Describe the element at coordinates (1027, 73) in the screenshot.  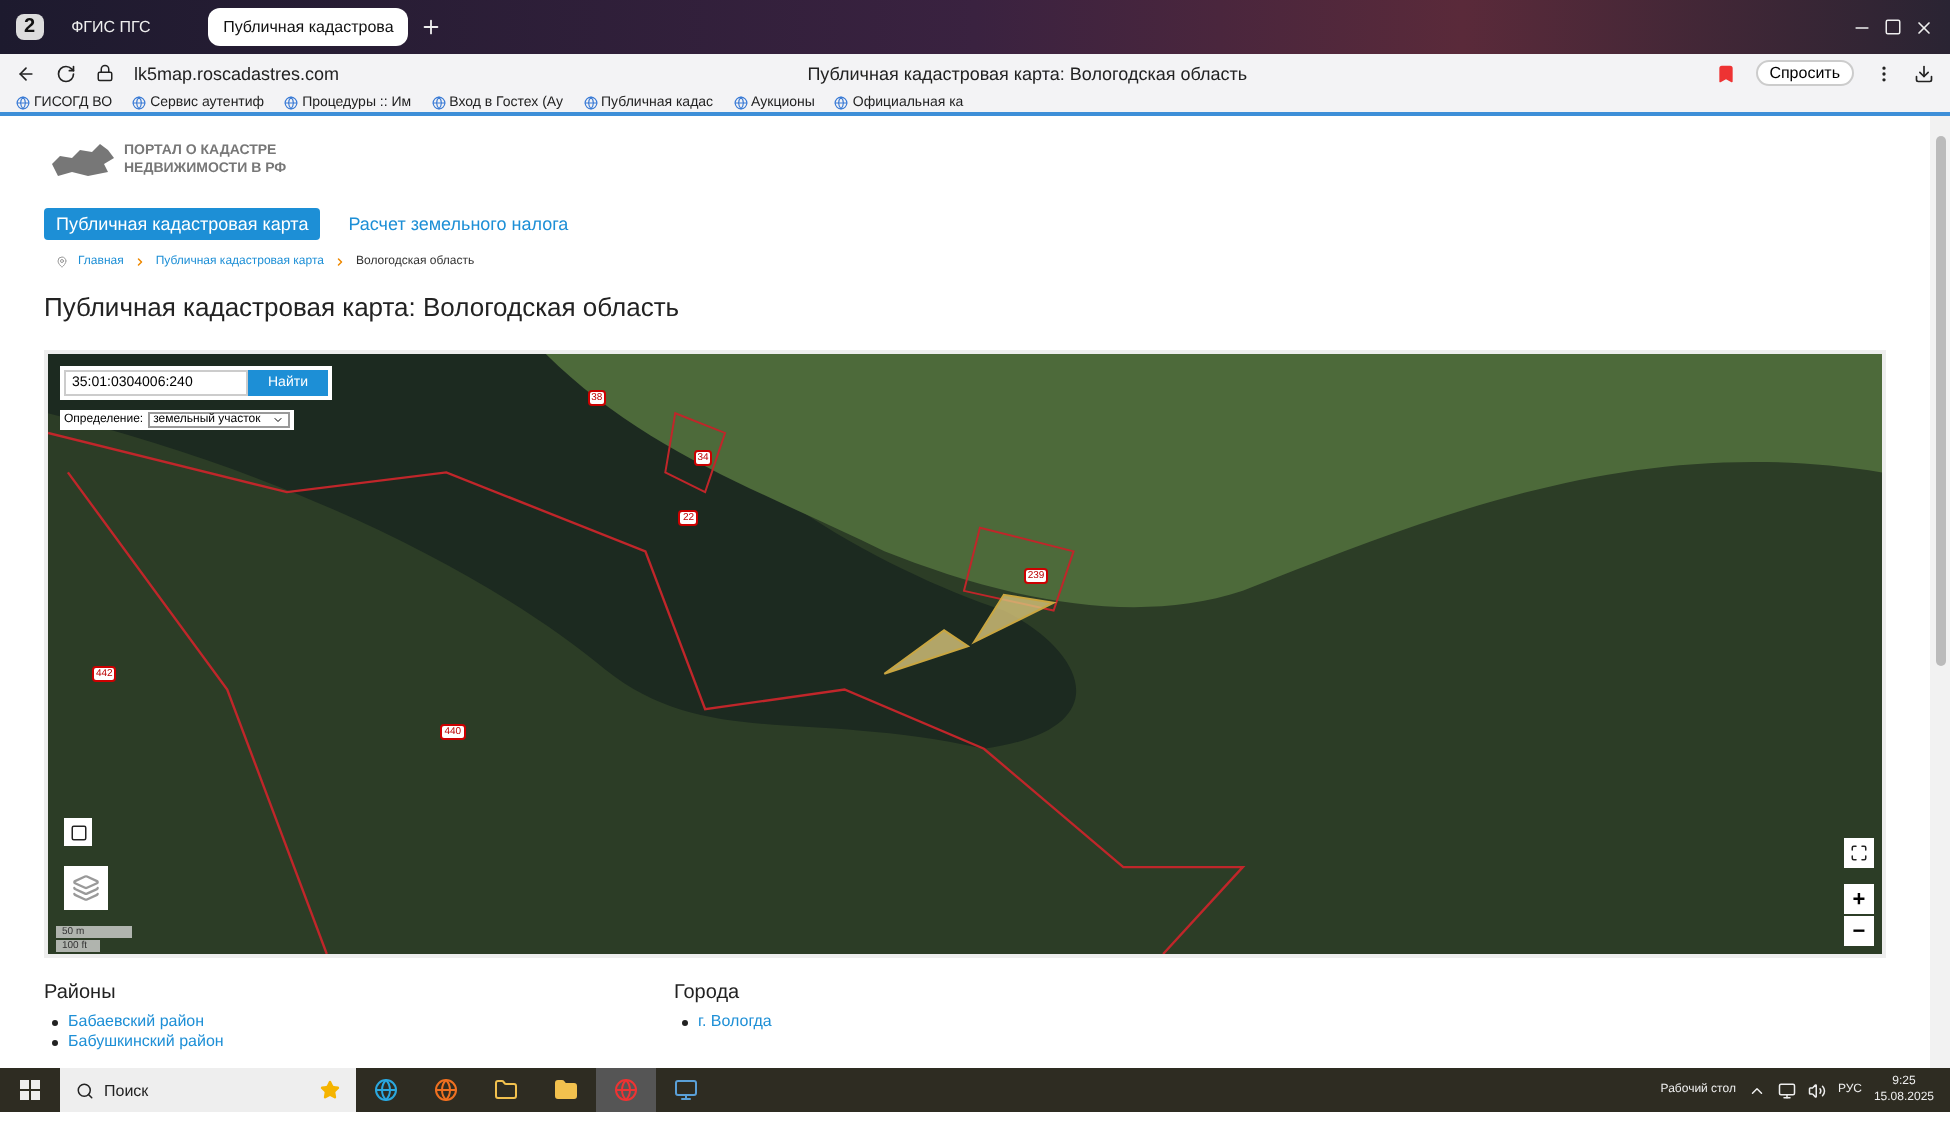
I see `page-title: Публичная кадастровая карта: Вологодская область` at that location.